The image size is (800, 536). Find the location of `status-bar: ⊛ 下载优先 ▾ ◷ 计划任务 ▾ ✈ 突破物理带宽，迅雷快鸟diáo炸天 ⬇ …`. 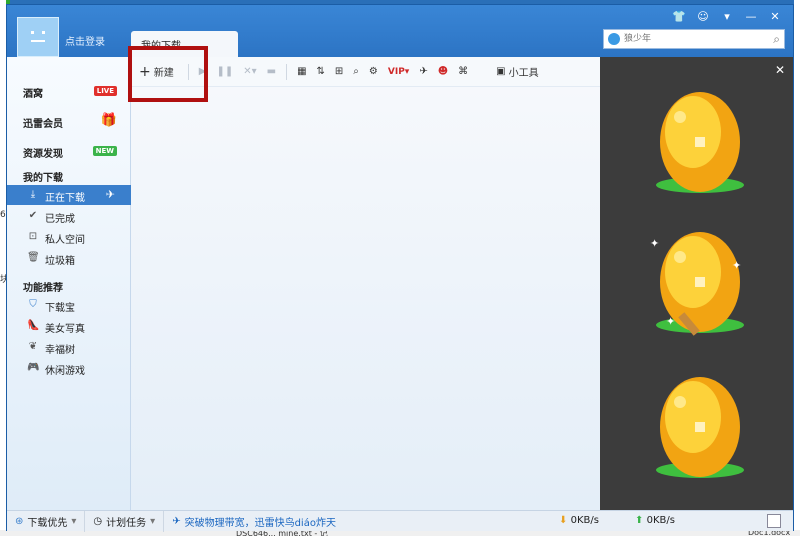

status-bar: ⊛ 下载优先 ▾ ◷ 计划任务 ▾ ✈ 突破物理带宽，迅雷快鸟diáo炸天 ⬇ … is located at coordinates (400, 521).